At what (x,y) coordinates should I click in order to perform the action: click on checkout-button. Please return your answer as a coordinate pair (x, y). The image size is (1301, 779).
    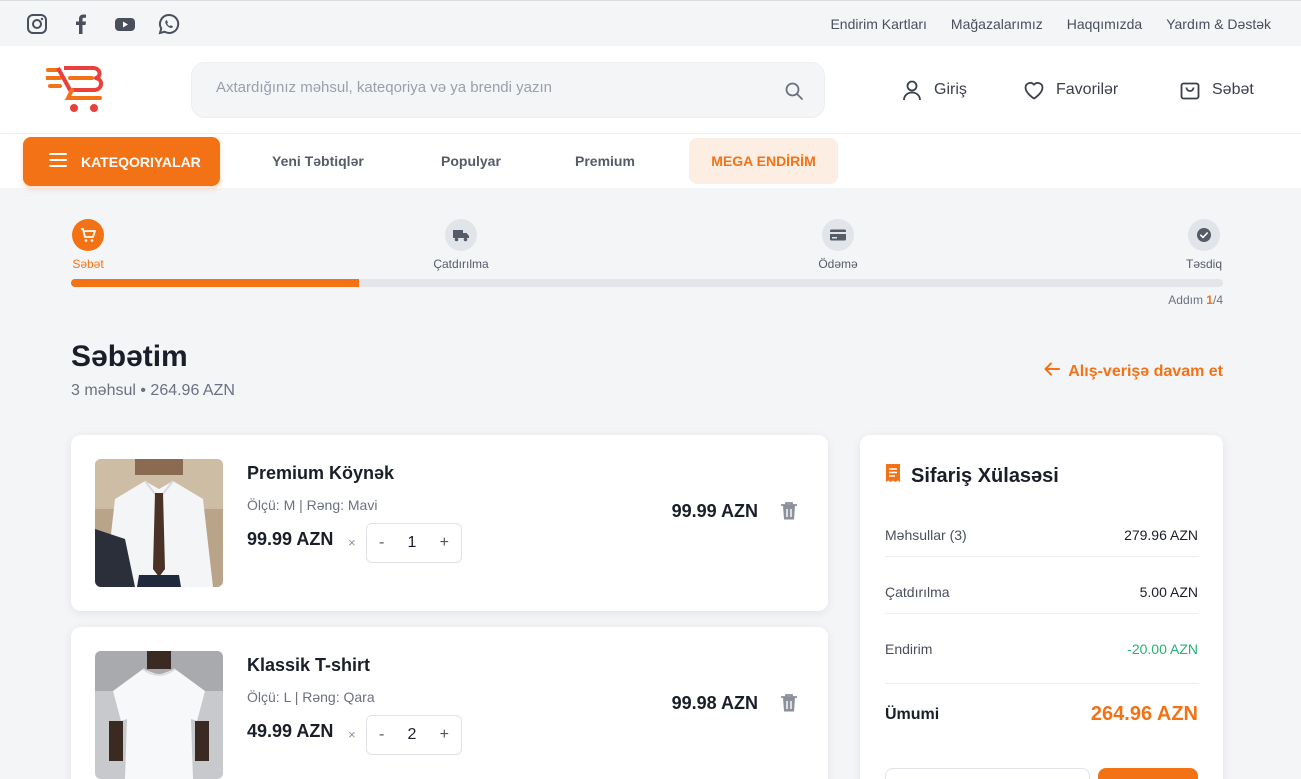
    Looking at the image, I should click on (1148, 773).